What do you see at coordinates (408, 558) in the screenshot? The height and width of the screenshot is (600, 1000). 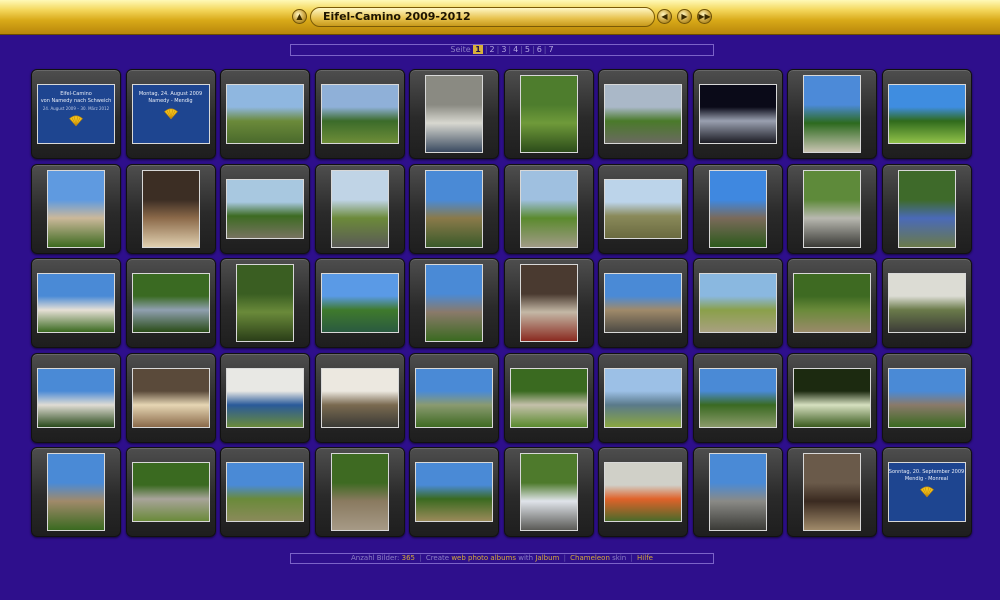 I see `image-count-value: 365` at bounding box center [408, 558].